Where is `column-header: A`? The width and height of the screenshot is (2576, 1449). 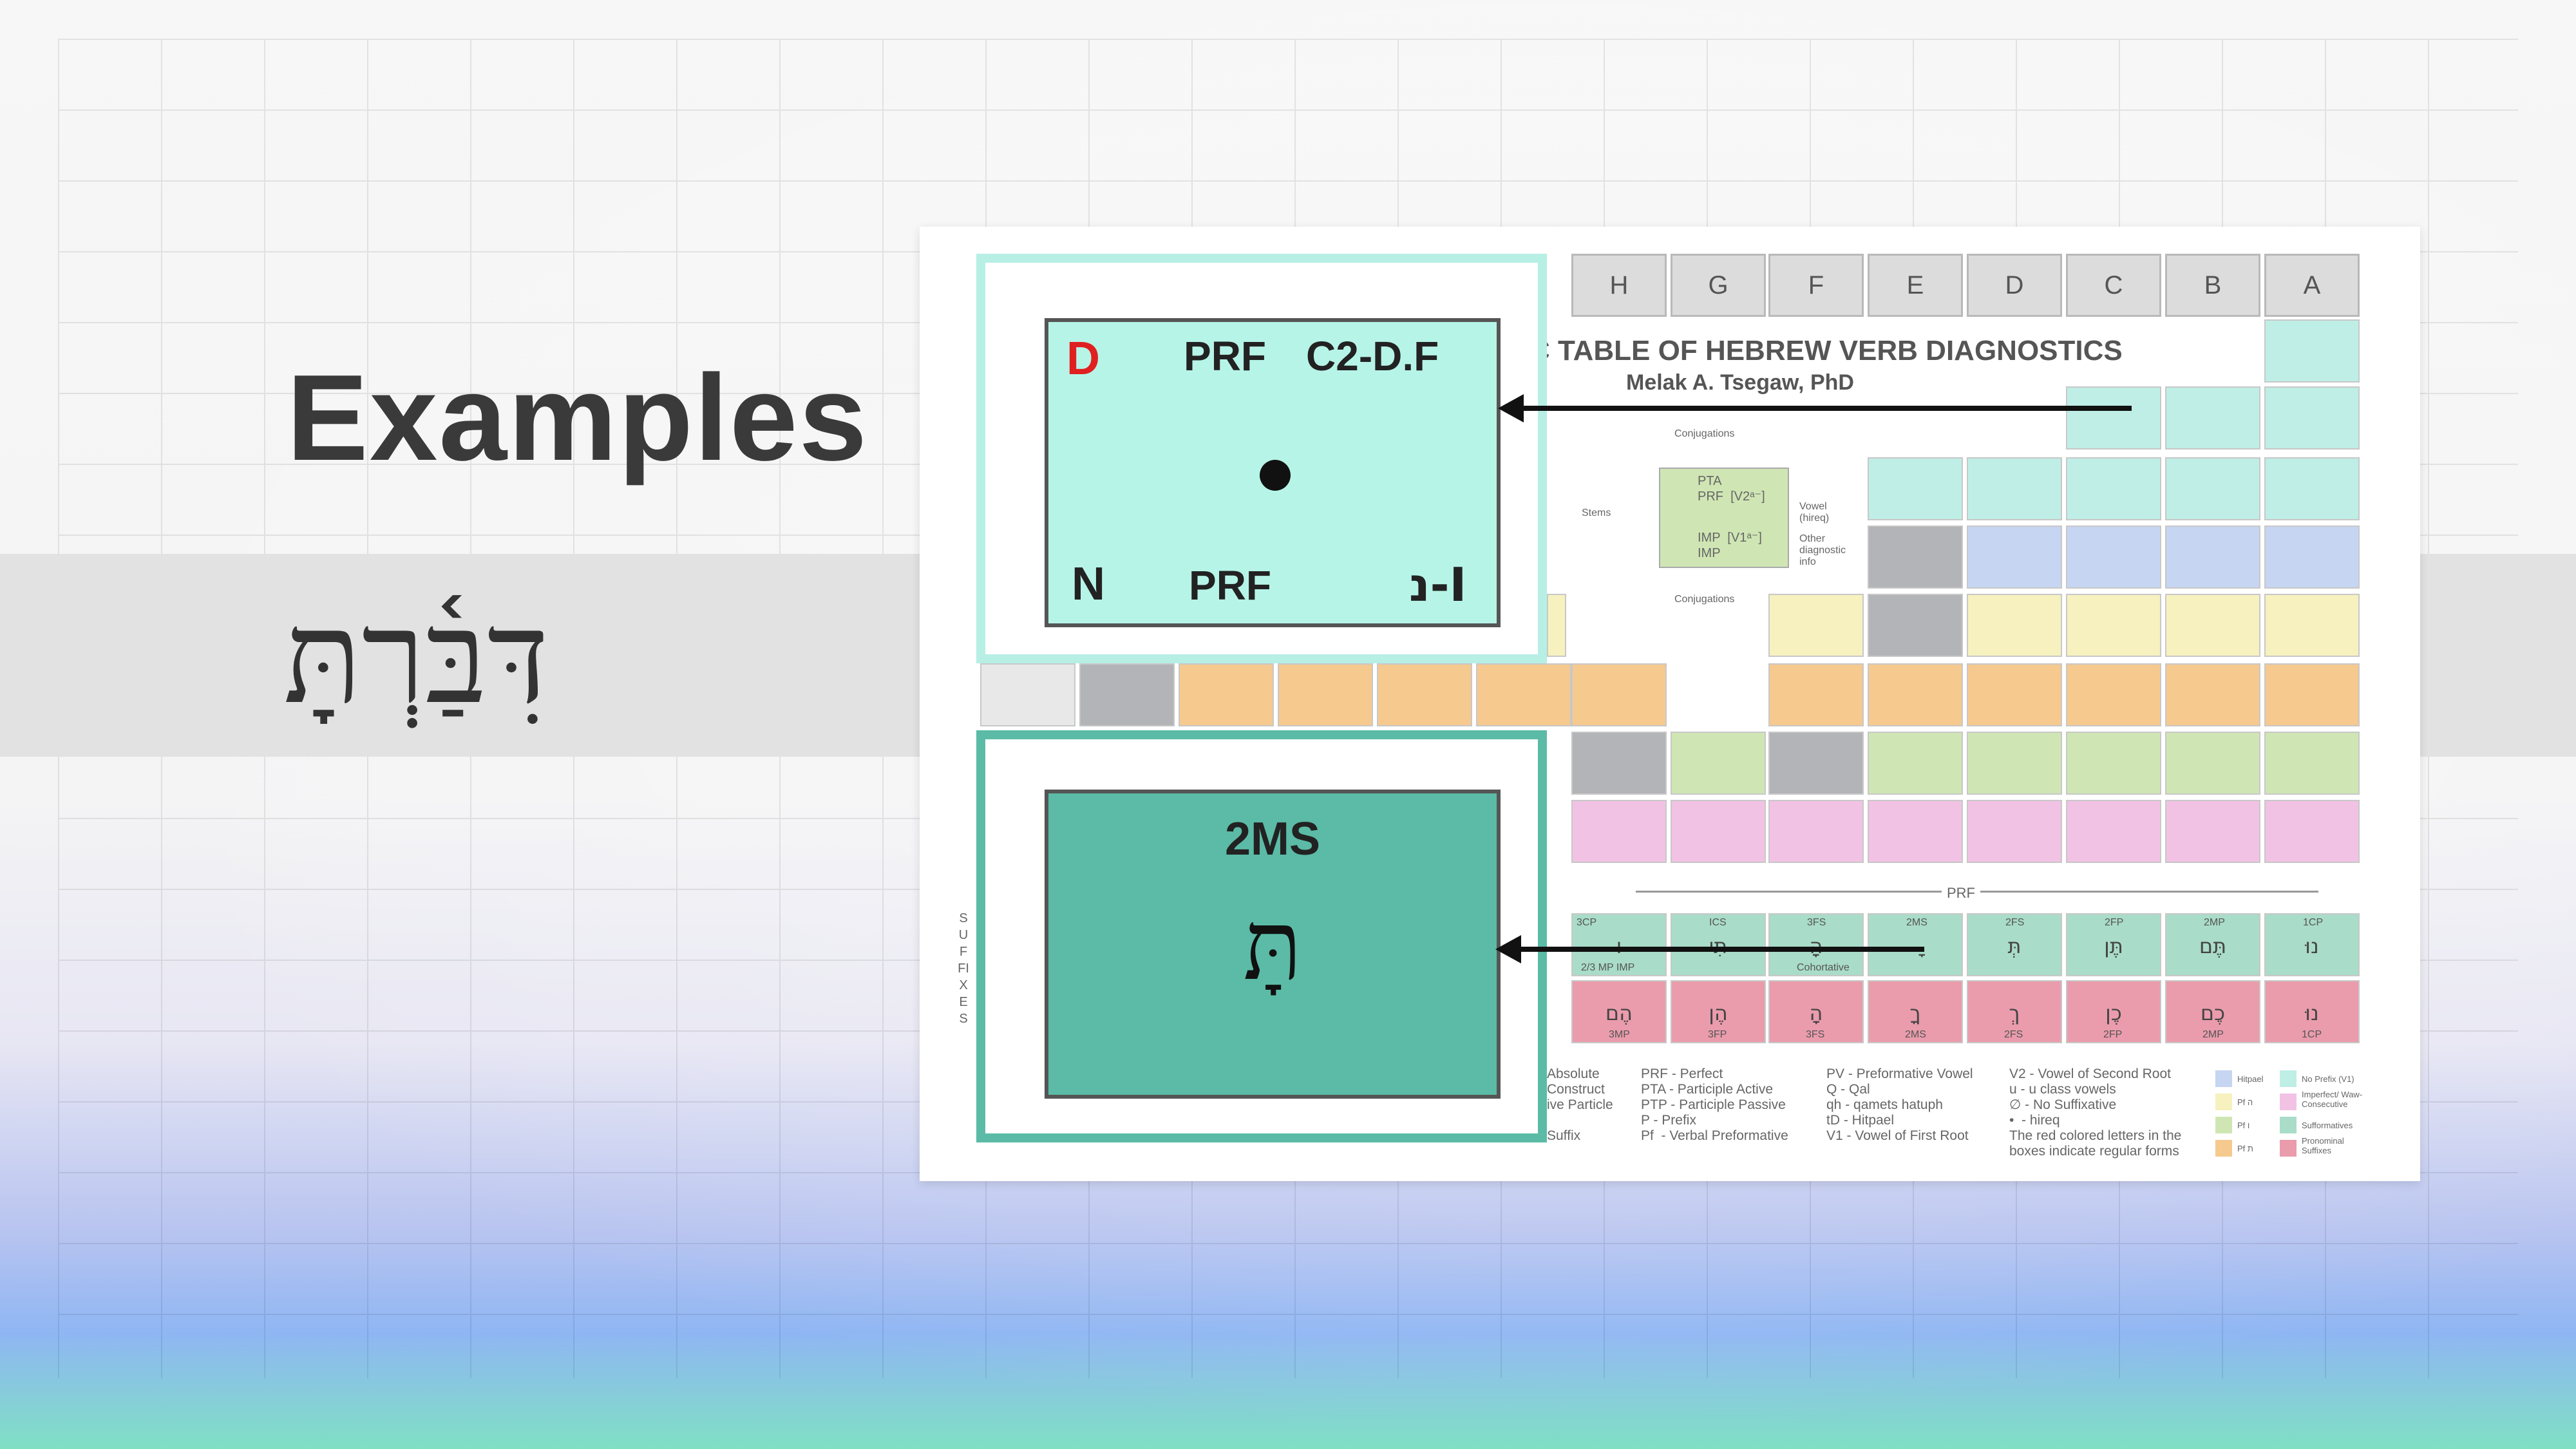 column-header: A is located at coordinates (2312, 285).